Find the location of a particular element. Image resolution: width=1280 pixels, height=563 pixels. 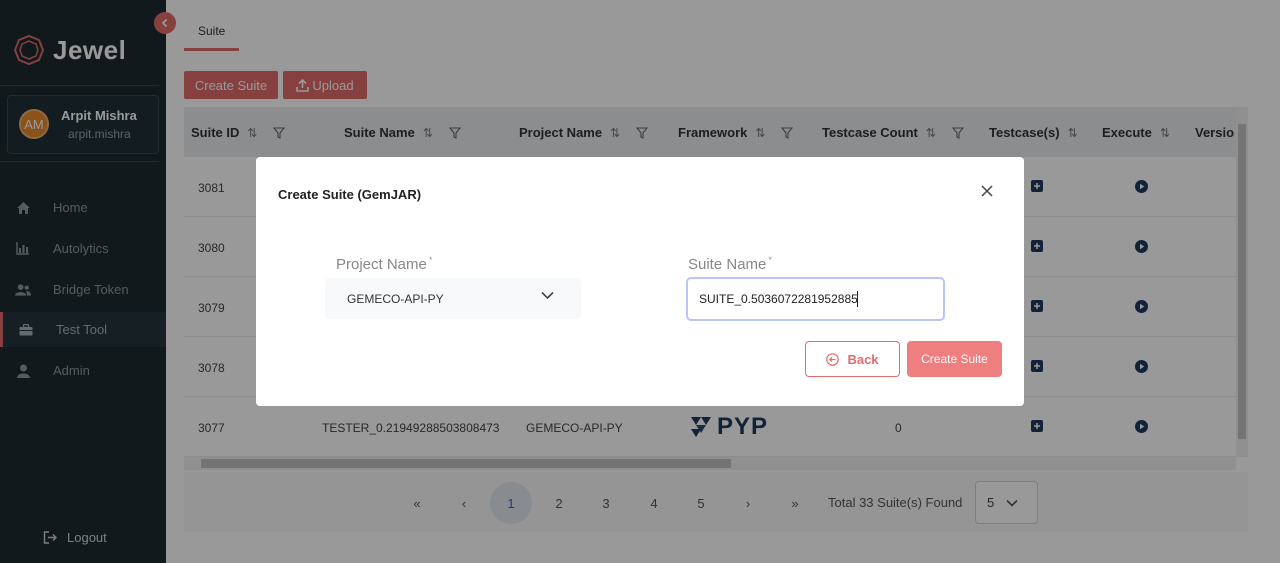

chevron-down-icon is located at coordinates (547, 295).